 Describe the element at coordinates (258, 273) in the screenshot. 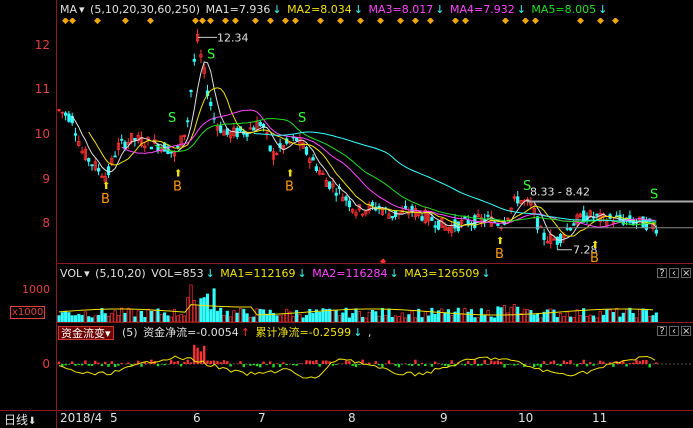

I see `vol-ma1: MA1=112169` at that location.